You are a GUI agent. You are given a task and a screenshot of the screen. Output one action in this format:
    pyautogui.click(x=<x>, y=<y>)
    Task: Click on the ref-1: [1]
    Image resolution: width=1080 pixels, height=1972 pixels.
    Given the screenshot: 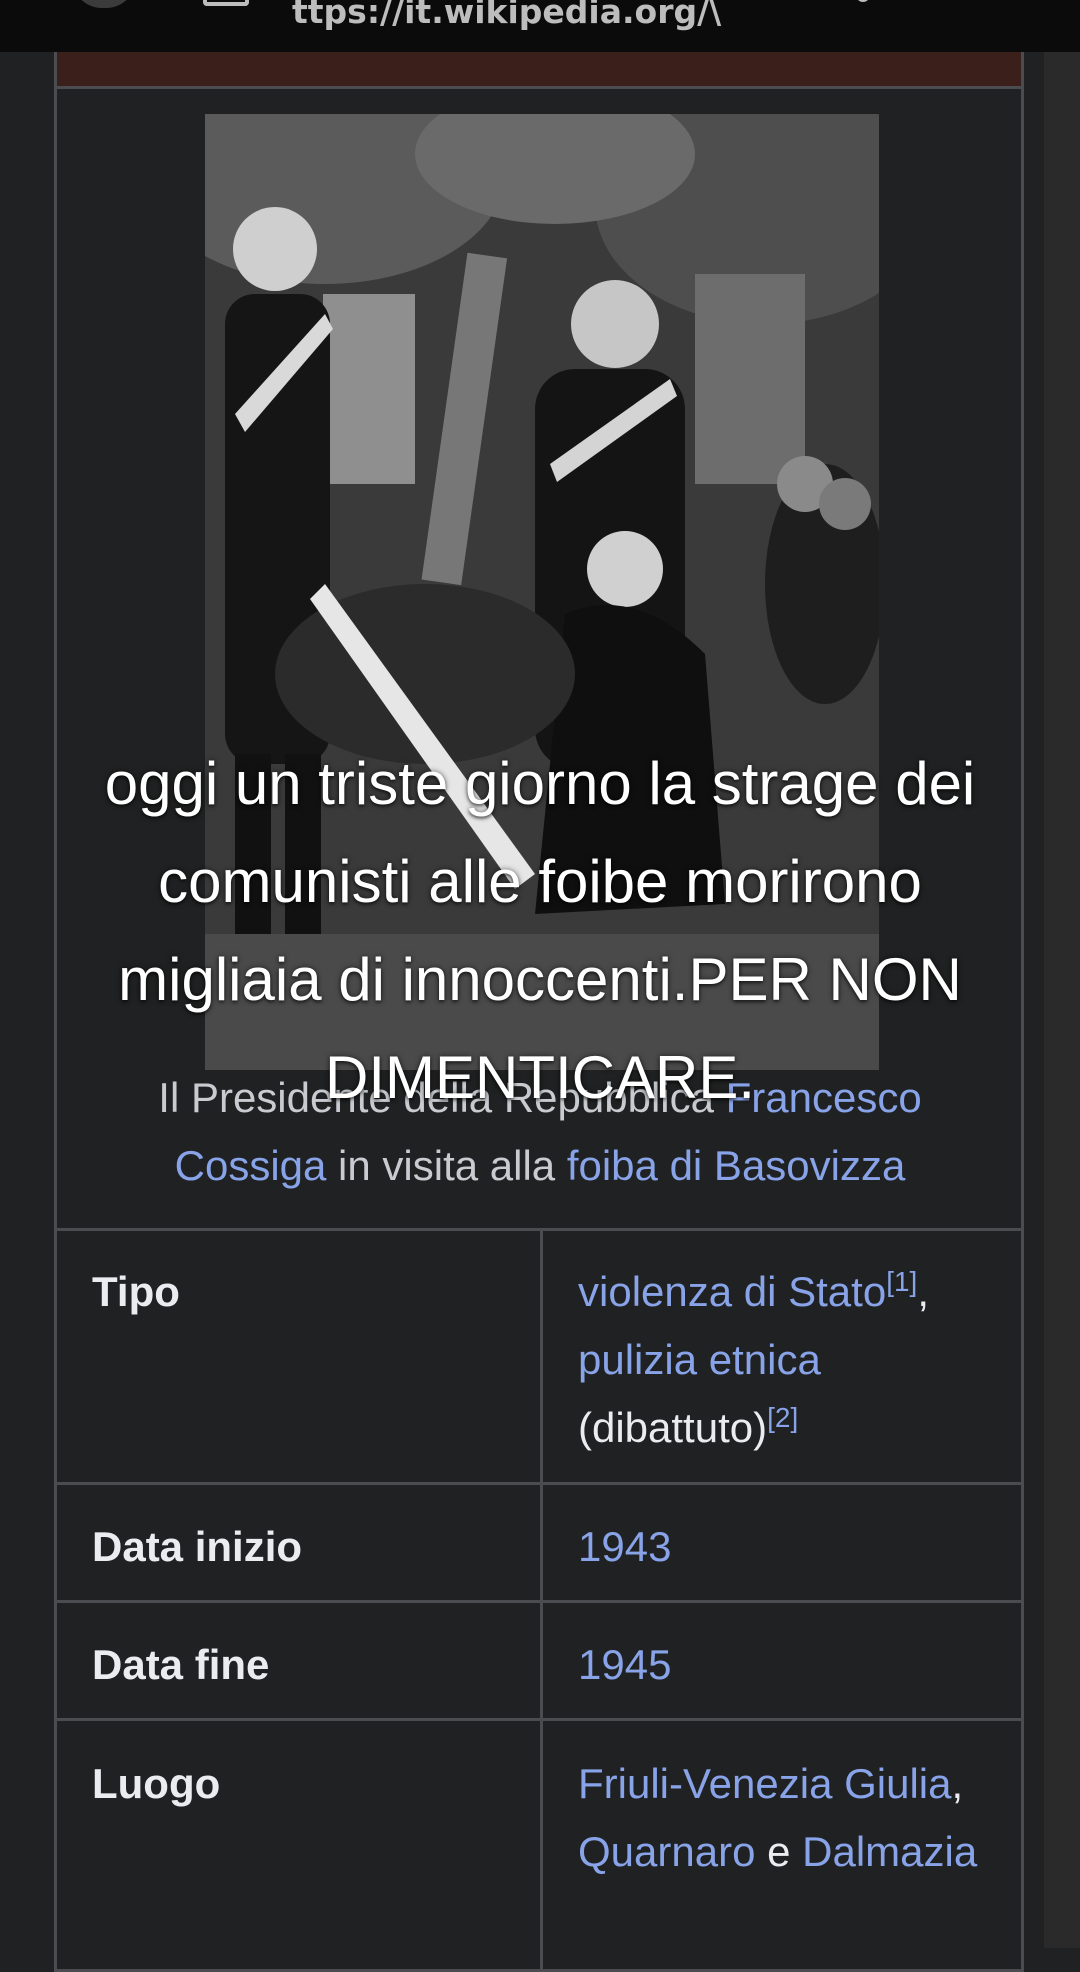 What is the action you would take?
    pyautogui.click(x=901, y=1281)
    